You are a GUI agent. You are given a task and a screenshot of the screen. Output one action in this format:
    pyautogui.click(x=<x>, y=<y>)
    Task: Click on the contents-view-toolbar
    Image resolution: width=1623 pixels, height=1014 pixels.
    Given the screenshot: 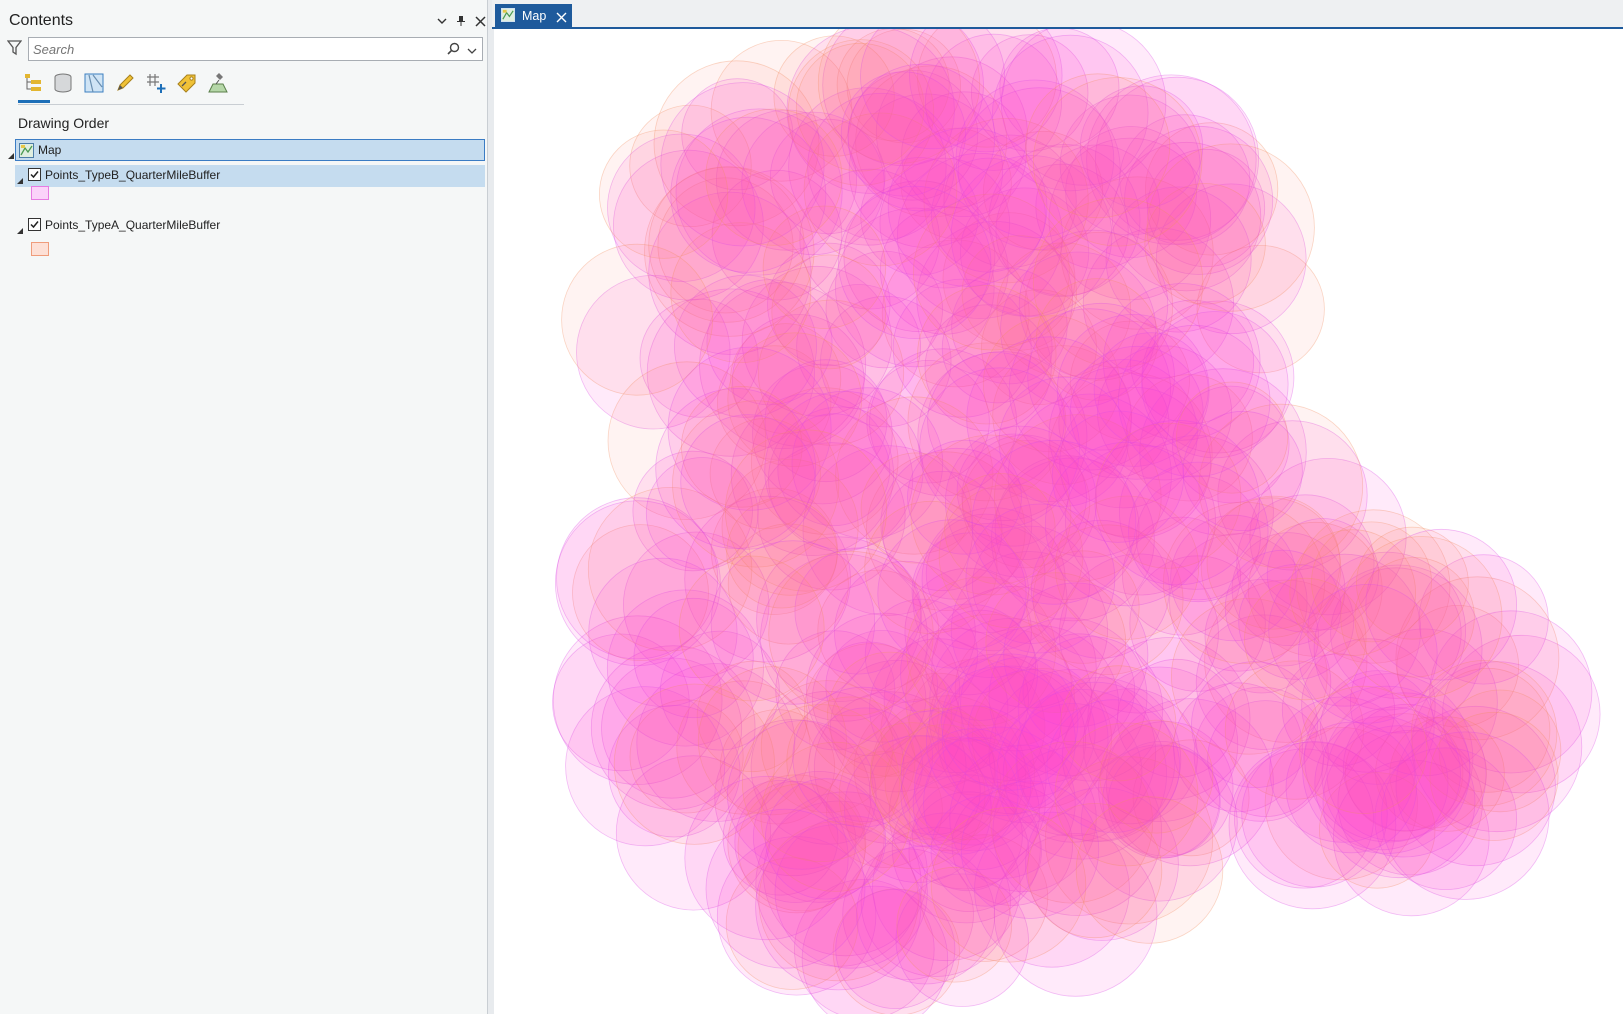 What is the action you would take?
    pyautogui.click(x=131, y=86)
    